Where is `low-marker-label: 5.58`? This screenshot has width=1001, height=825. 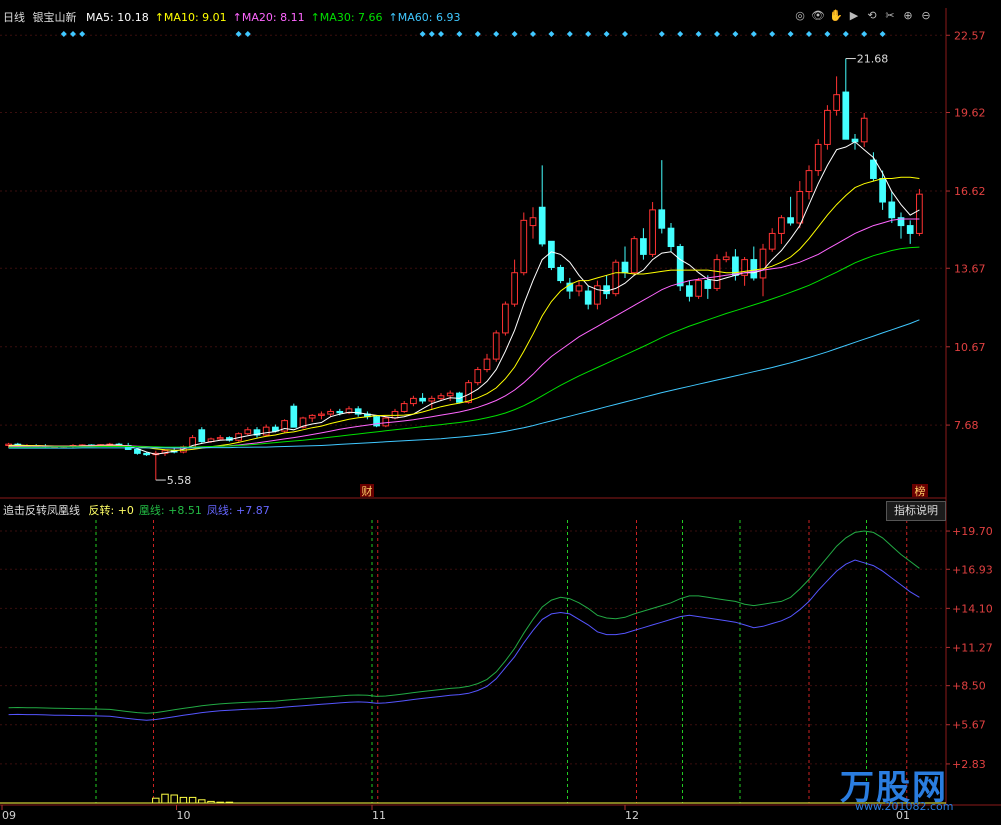 low-marker-label: 5.58 is located at coordinates (179, 480).